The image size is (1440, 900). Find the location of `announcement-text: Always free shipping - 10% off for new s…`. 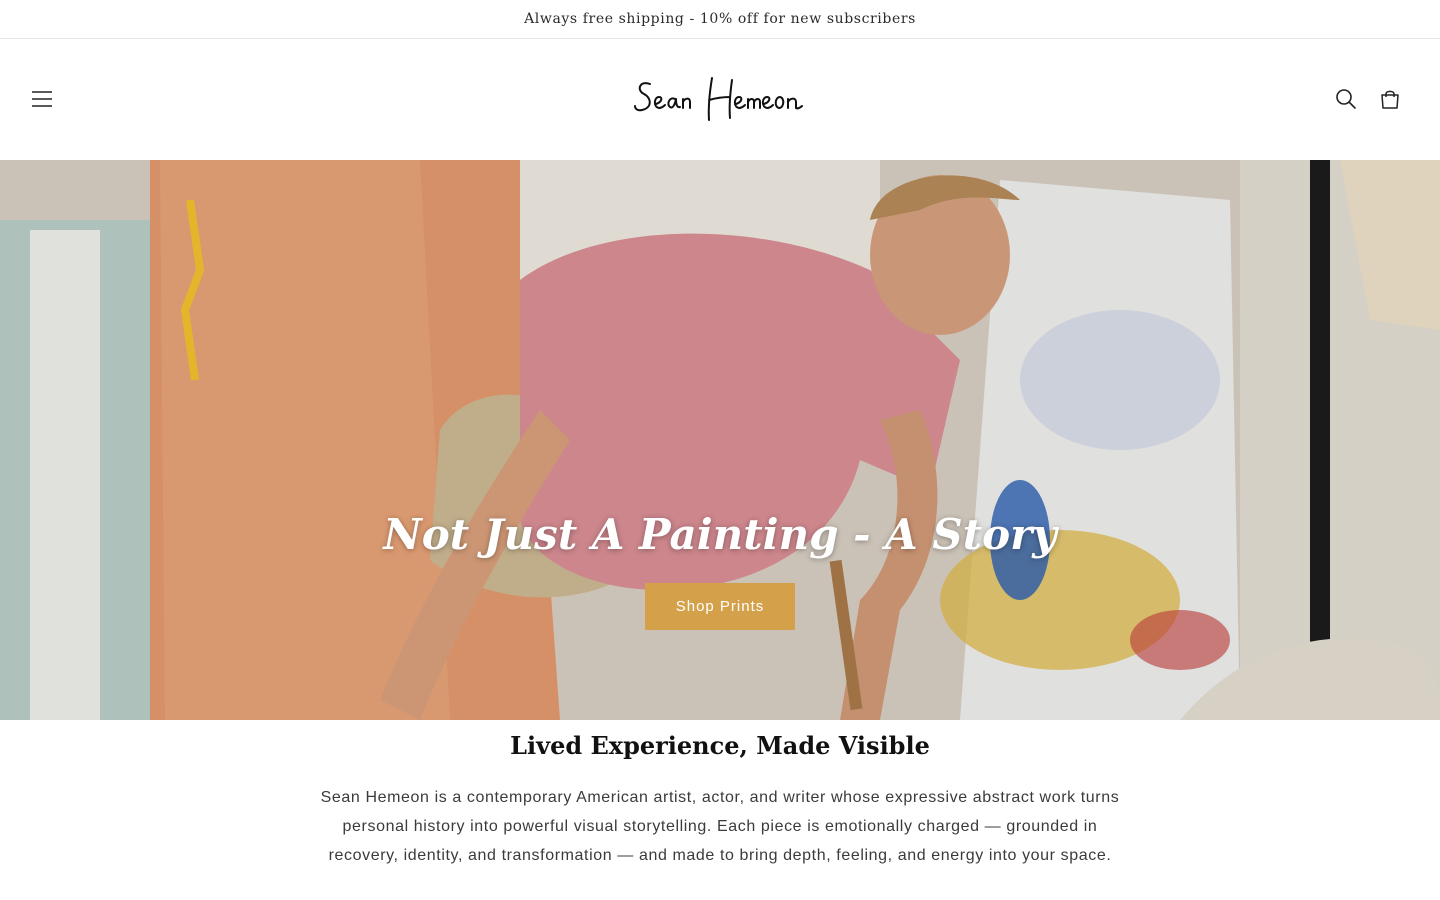

announcement-text: Always free shipping - 10% off for new s… is located at coordinates (720, 19).